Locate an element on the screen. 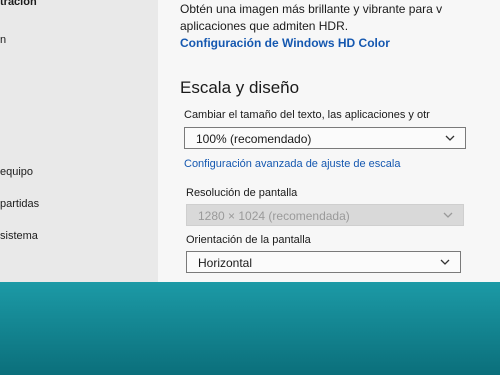 The width and height of the screenshot is (500, 375). orientation-label: Orientación de la pantalla is located at coordinates (248, 240).